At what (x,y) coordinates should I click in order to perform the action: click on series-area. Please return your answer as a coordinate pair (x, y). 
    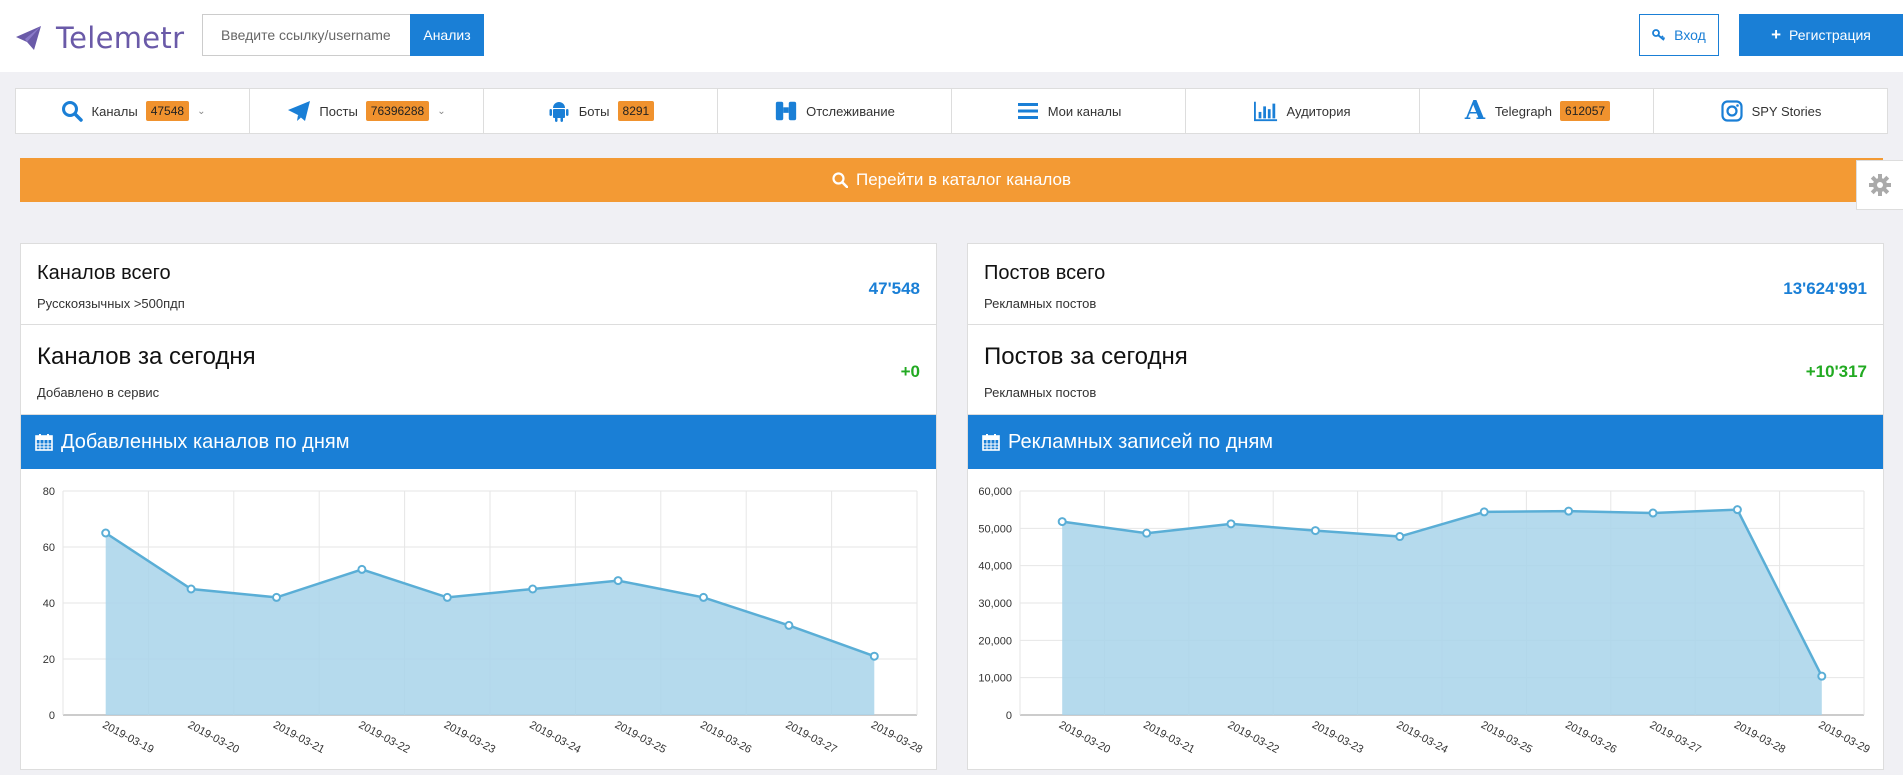
    Looking at the image, I should click on (1442, 612).